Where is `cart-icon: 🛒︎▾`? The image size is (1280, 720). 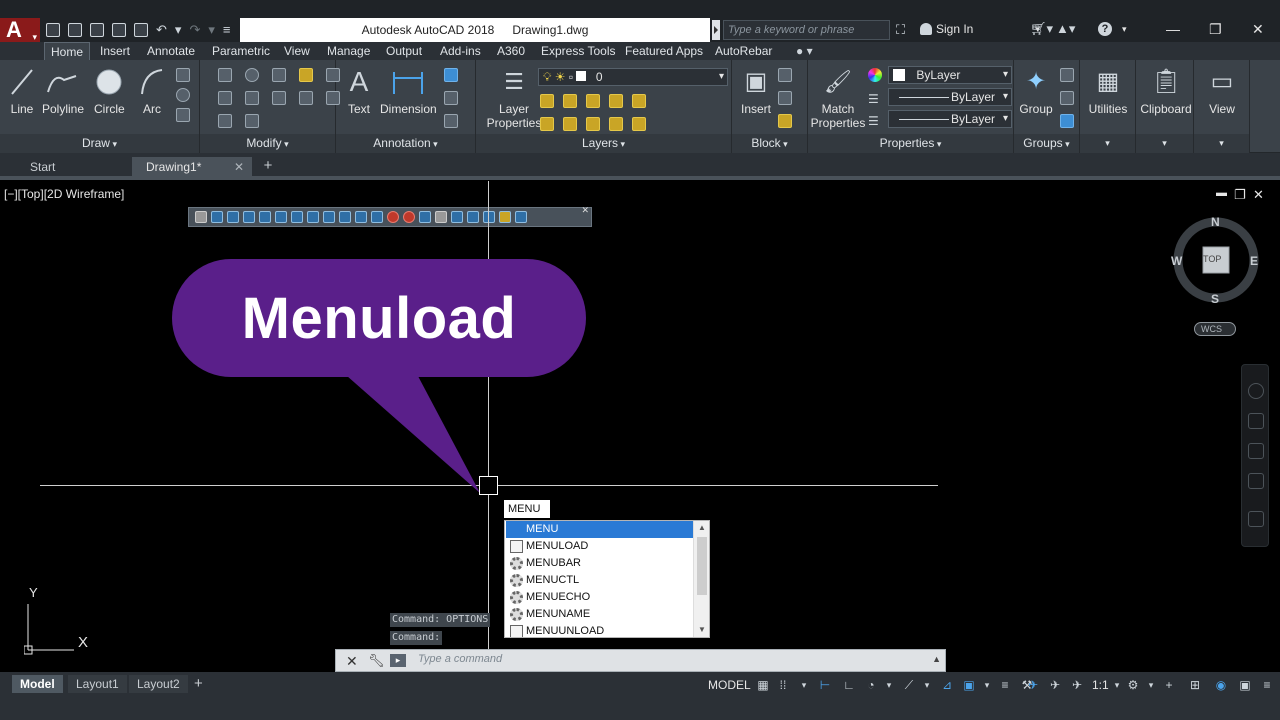
cart-icon: 🛒︎▾ is located at coordinates (1041, 29).